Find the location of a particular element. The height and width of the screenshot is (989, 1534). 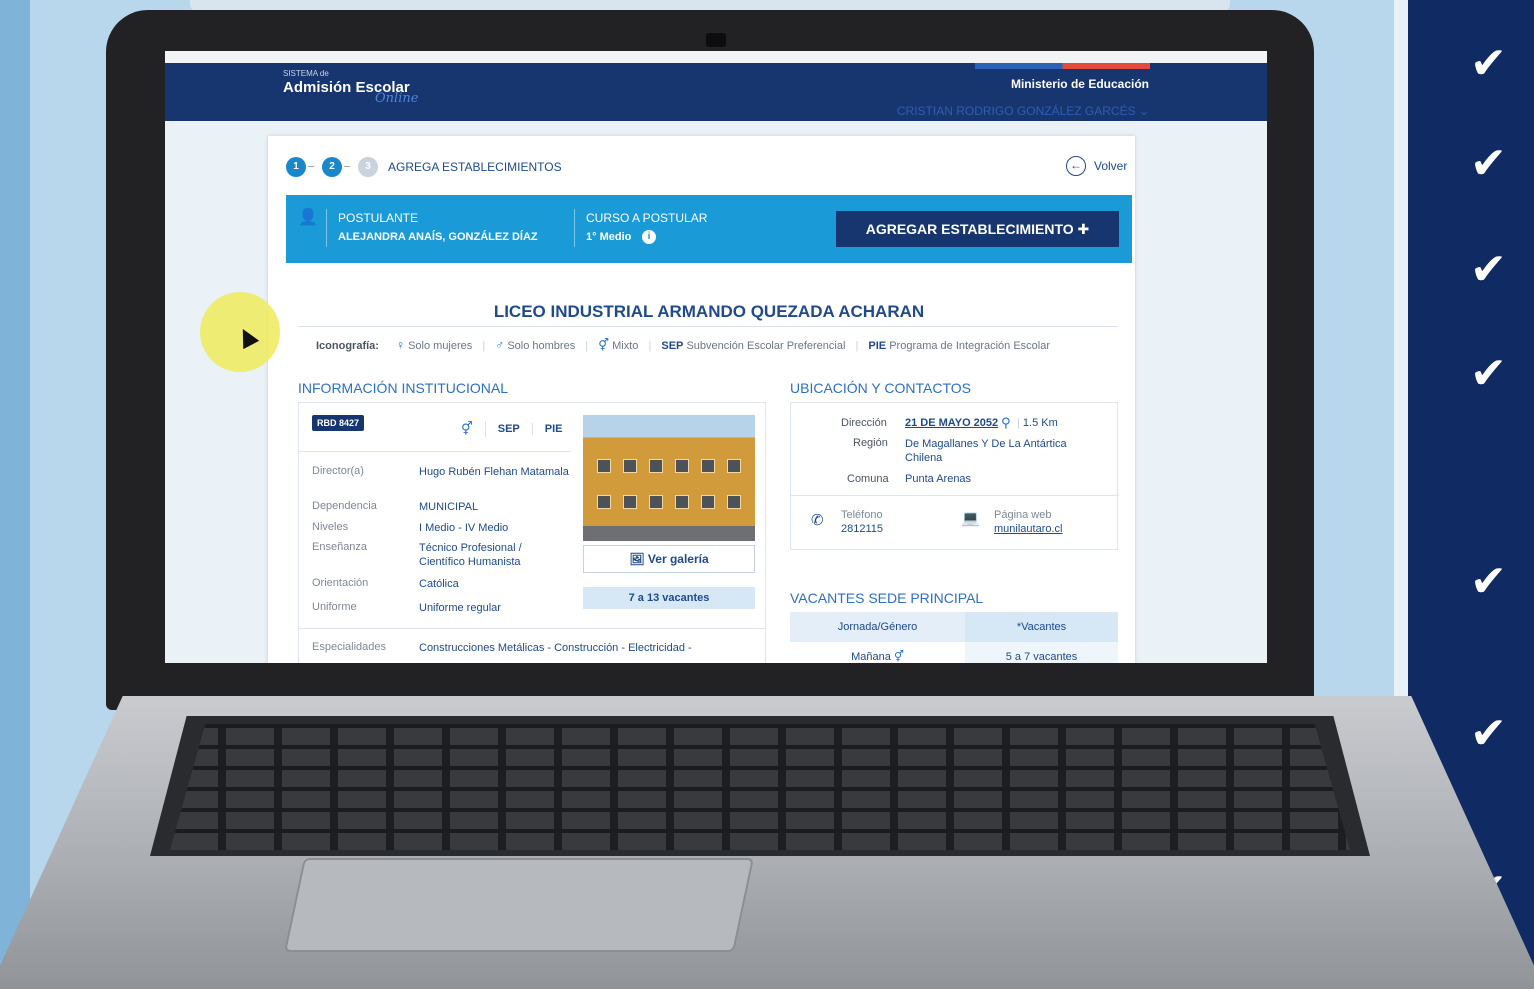

address-link: 21 DE MAYO 2052 is located at coordinates (951, 423).